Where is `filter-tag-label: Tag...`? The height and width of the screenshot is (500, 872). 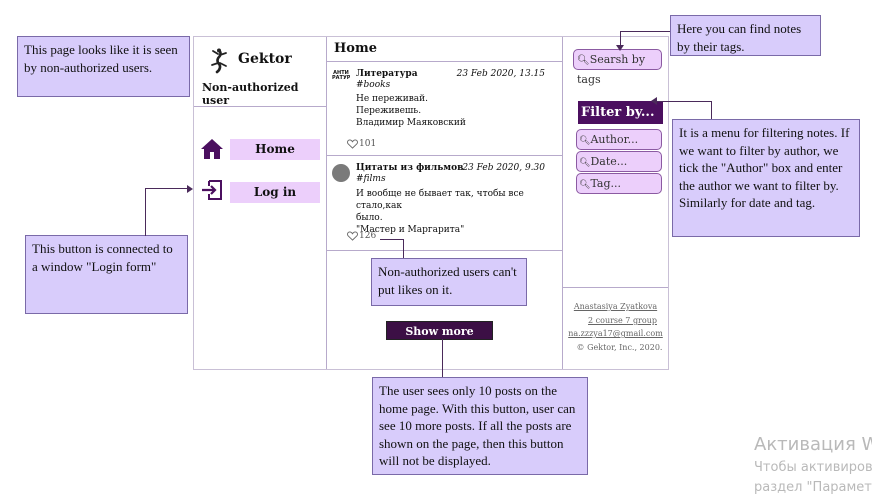 filter-tag-label: Tag... is located at coordinates (606, 183).